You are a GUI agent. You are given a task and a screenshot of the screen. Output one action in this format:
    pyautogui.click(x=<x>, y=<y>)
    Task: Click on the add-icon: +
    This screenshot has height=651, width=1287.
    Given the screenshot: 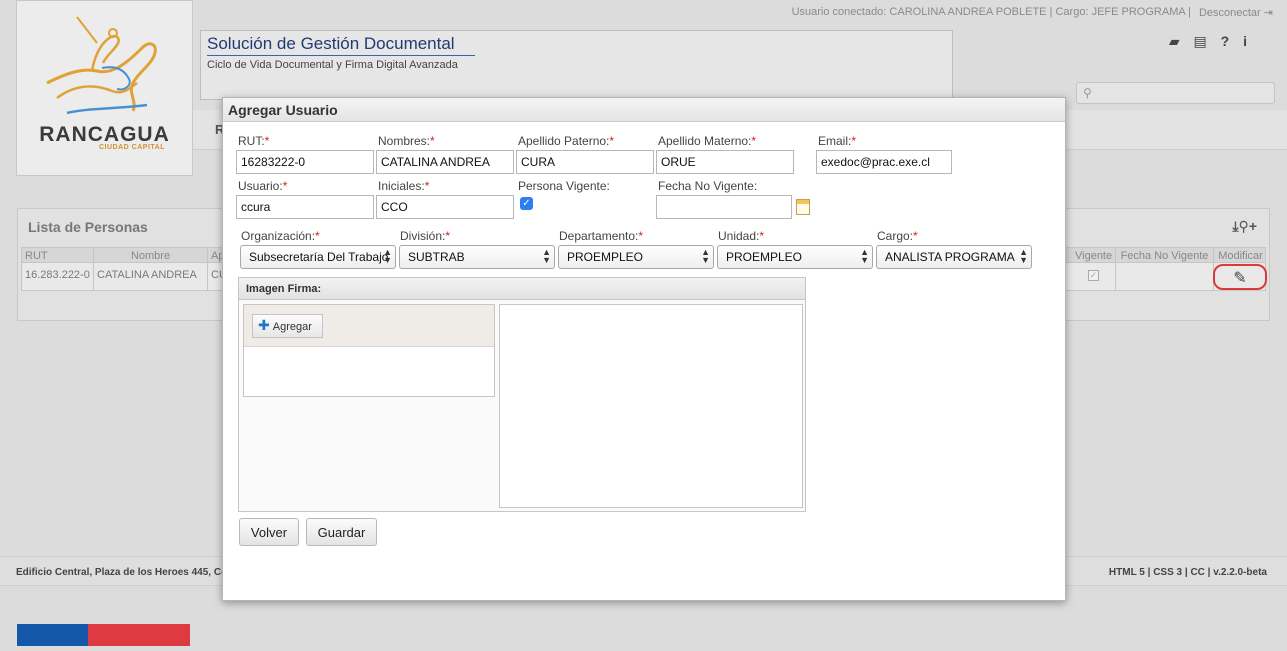 What is the action you would take?
    pyautogui.click(x=1253, y=226)
    